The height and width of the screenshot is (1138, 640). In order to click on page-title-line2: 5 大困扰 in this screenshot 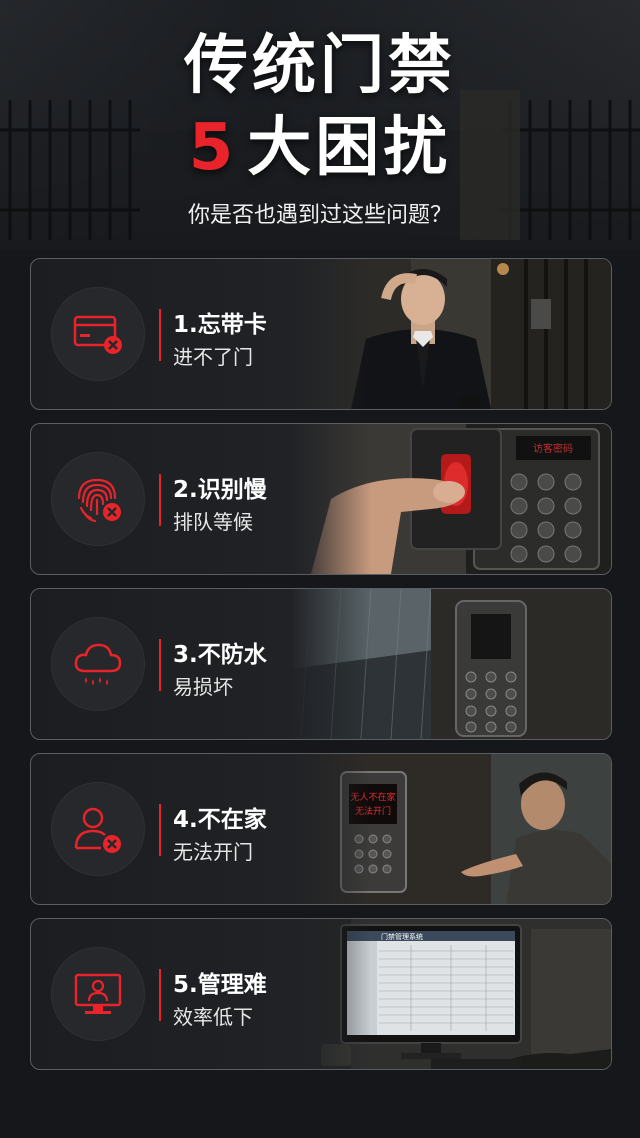, I will do `click(320, 148)`.